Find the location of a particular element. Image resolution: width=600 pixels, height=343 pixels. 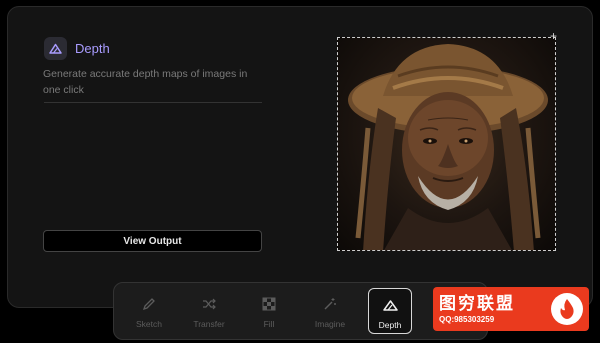

flame-logo-icon is located at coordinates (567, 309).